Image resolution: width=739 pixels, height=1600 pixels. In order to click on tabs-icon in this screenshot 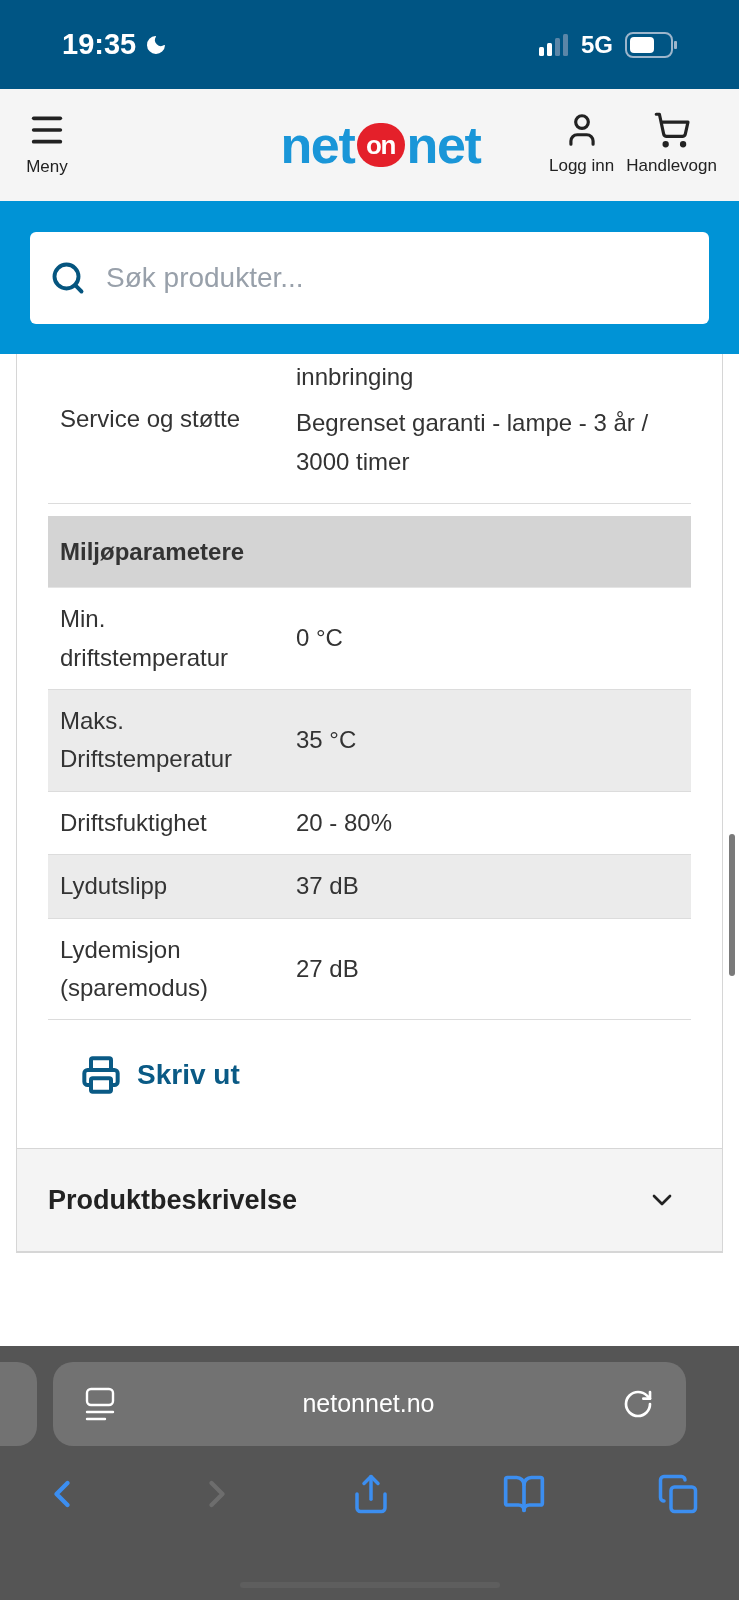, I will do `click(678, 1494)`.